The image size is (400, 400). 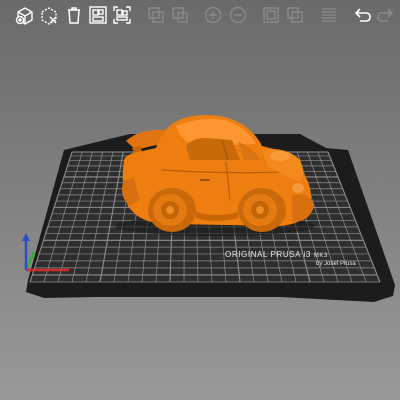 I want to click on plus-circle-icon, so click(x=213, y=15).